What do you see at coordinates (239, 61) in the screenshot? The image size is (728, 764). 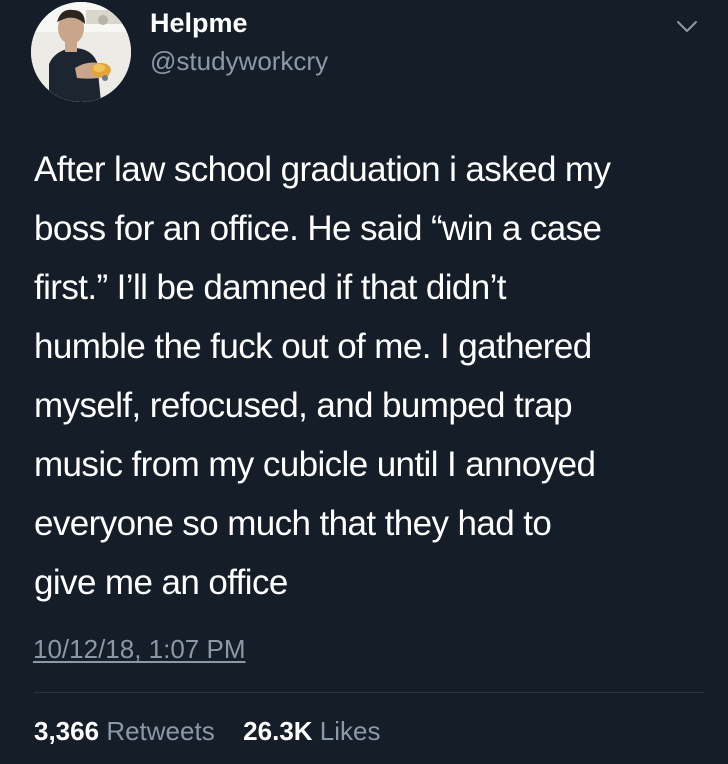 I see `user-handle: @studyworkcry` at bounding box center [239, 61].